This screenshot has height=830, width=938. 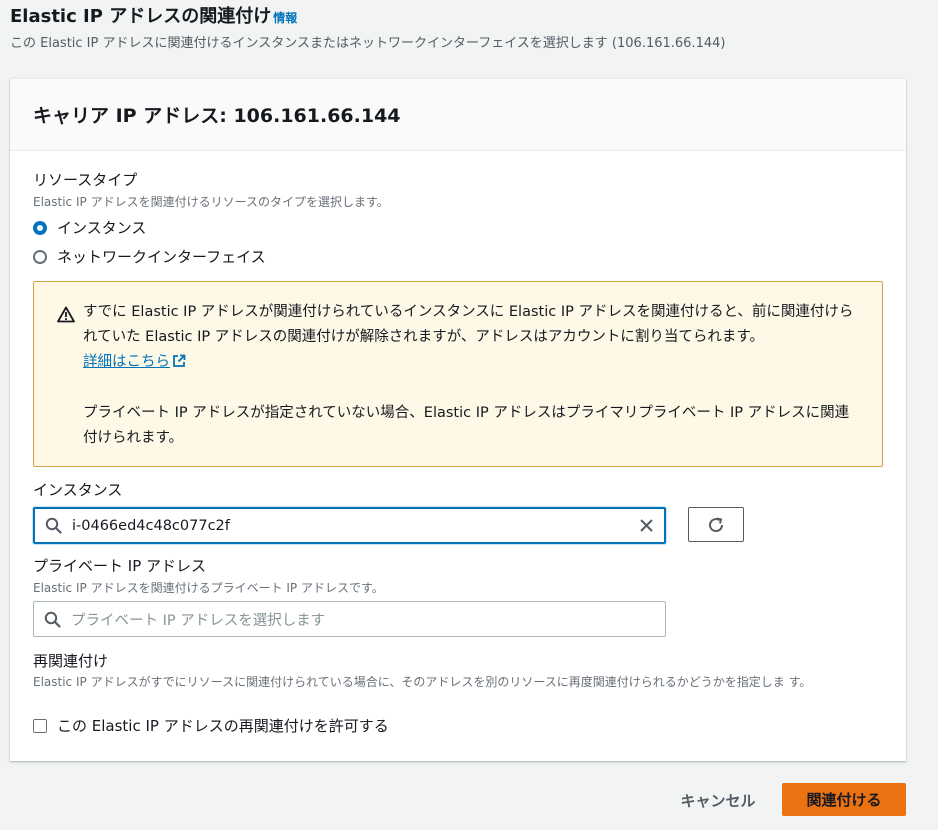 I want to click on instance-search-input: i-0466ed4c48c077c2f, so click(x=349, y=525).